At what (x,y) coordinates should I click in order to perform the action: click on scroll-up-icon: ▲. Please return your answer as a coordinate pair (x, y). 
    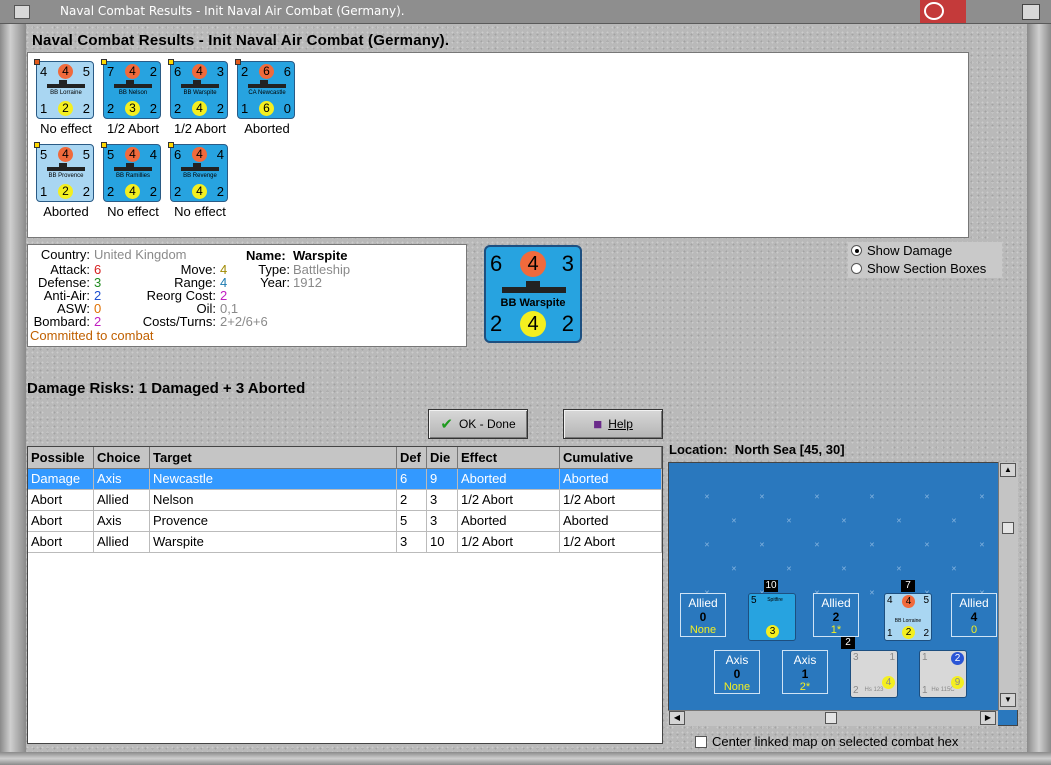
    Looking at the image, I should click on (1008, 470).